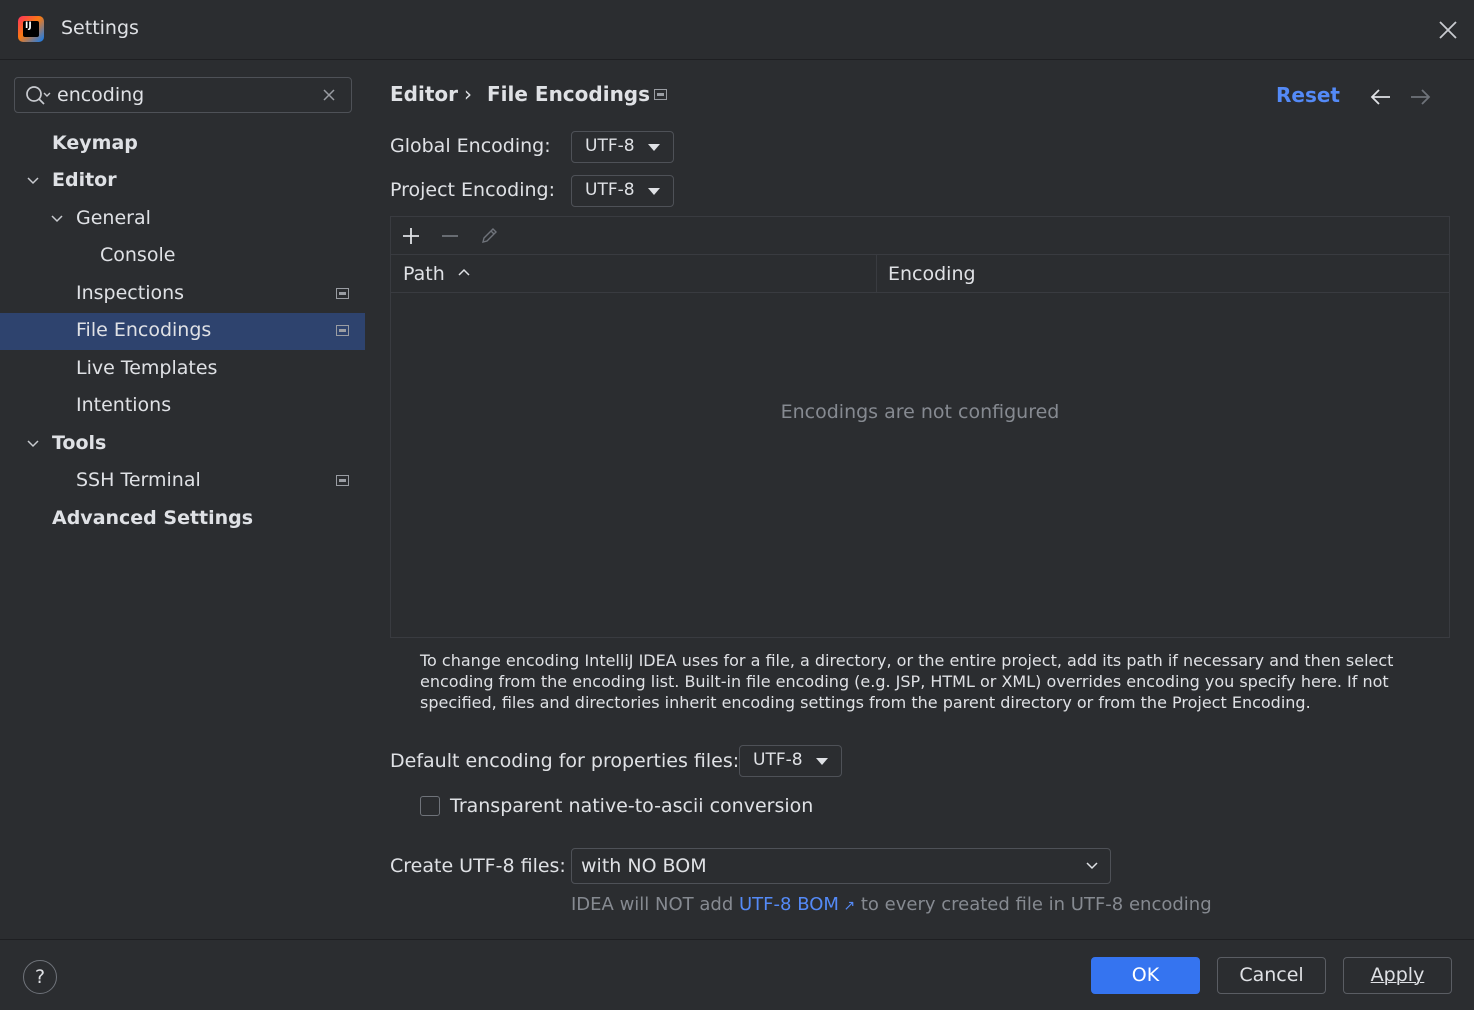 The width and height of the screenshot is (1474, 1010). What do you see at coordinates (920, 412) in the screenshot?
I see `empty-table-message: Encodings are not configured` at bounding box center [920, 412].